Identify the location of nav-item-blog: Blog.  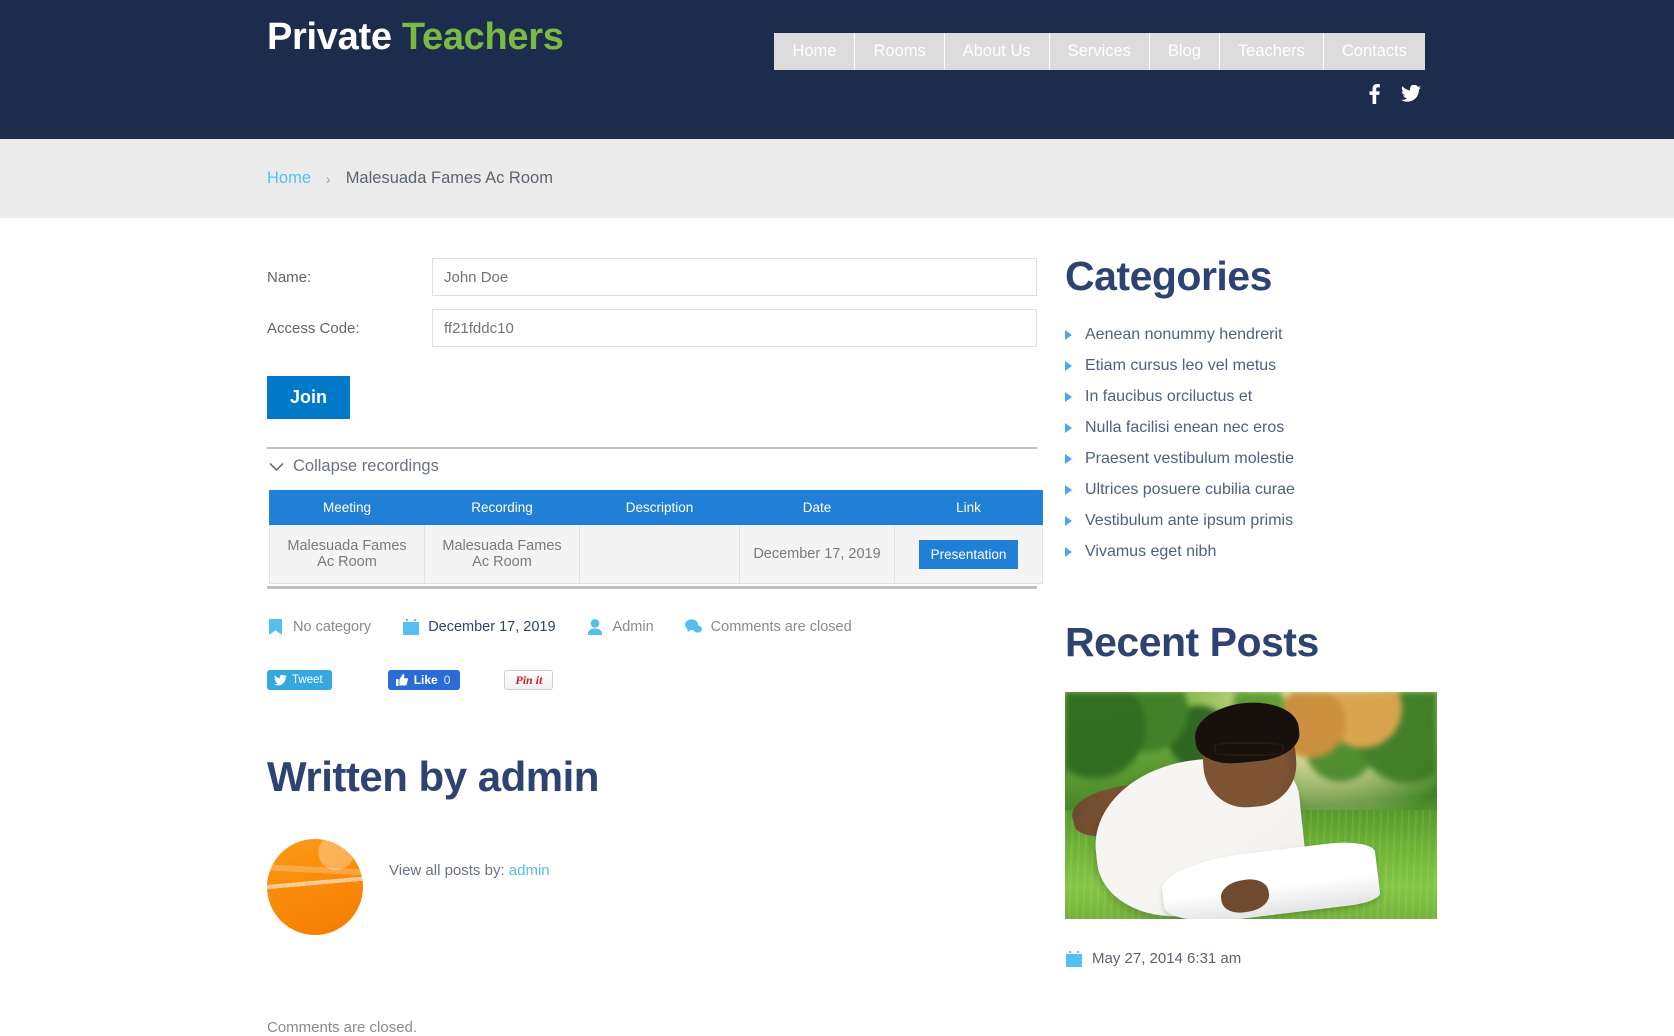
(1183, 51).